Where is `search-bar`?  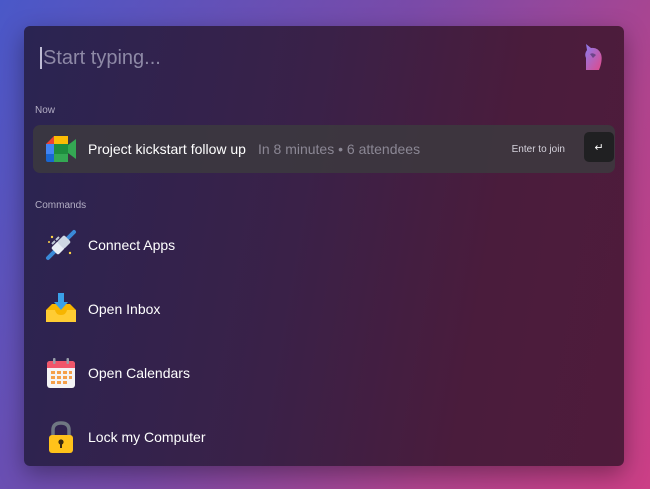 search-bar is located at coordinates (300, 58).